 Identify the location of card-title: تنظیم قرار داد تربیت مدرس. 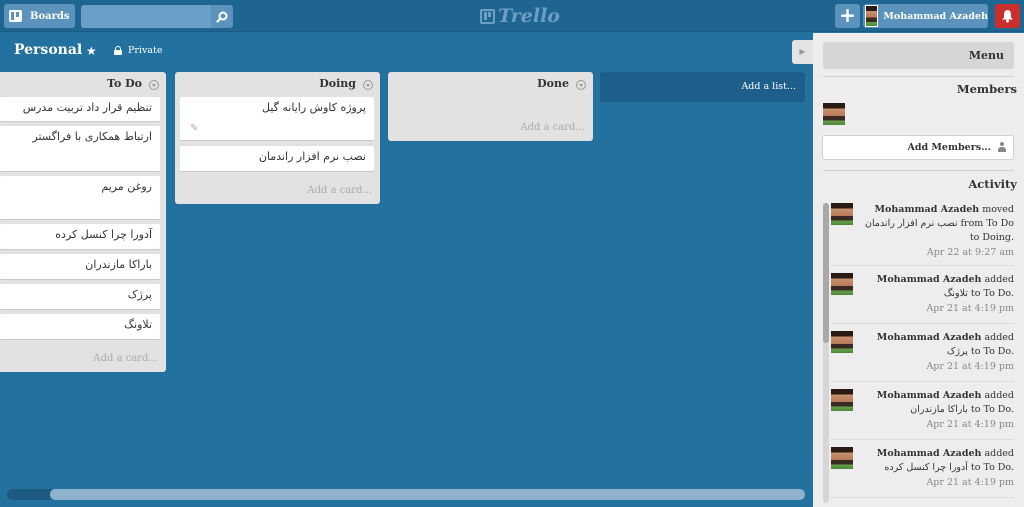
(87, 107).